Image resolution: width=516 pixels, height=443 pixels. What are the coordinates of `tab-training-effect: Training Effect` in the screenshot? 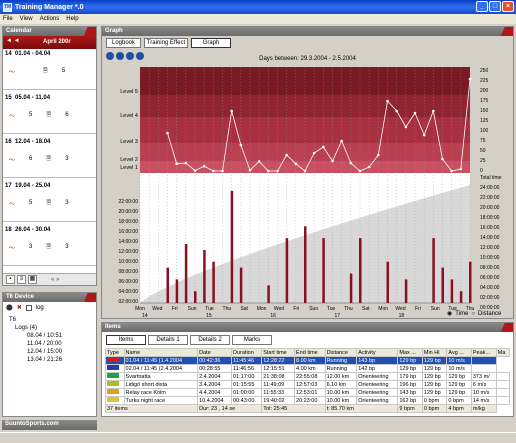 It's located at (166, 43).